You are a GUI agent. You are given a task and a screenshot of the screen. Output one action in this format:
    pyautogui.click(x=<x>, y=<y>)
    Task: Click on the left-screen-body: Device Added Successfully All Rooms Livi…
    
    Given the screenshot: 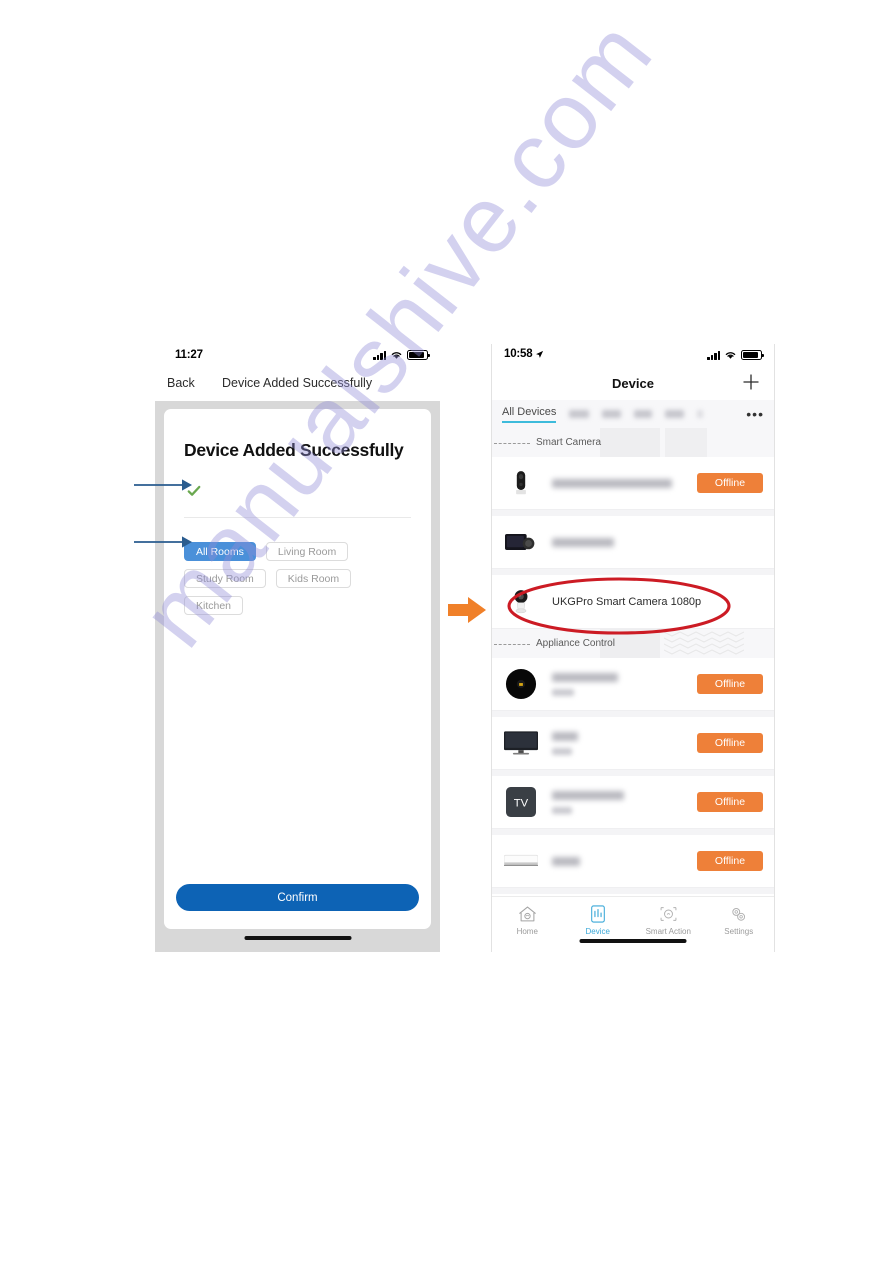 What is the action you would take?
    pyautogui.click(x=297, y=676)
    